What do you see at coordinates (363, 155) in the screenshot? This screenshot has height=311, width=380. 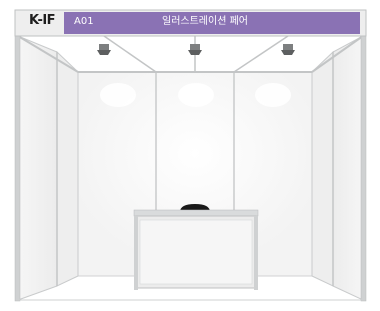 I see `front-post-right` at bounding box center [363, 155].